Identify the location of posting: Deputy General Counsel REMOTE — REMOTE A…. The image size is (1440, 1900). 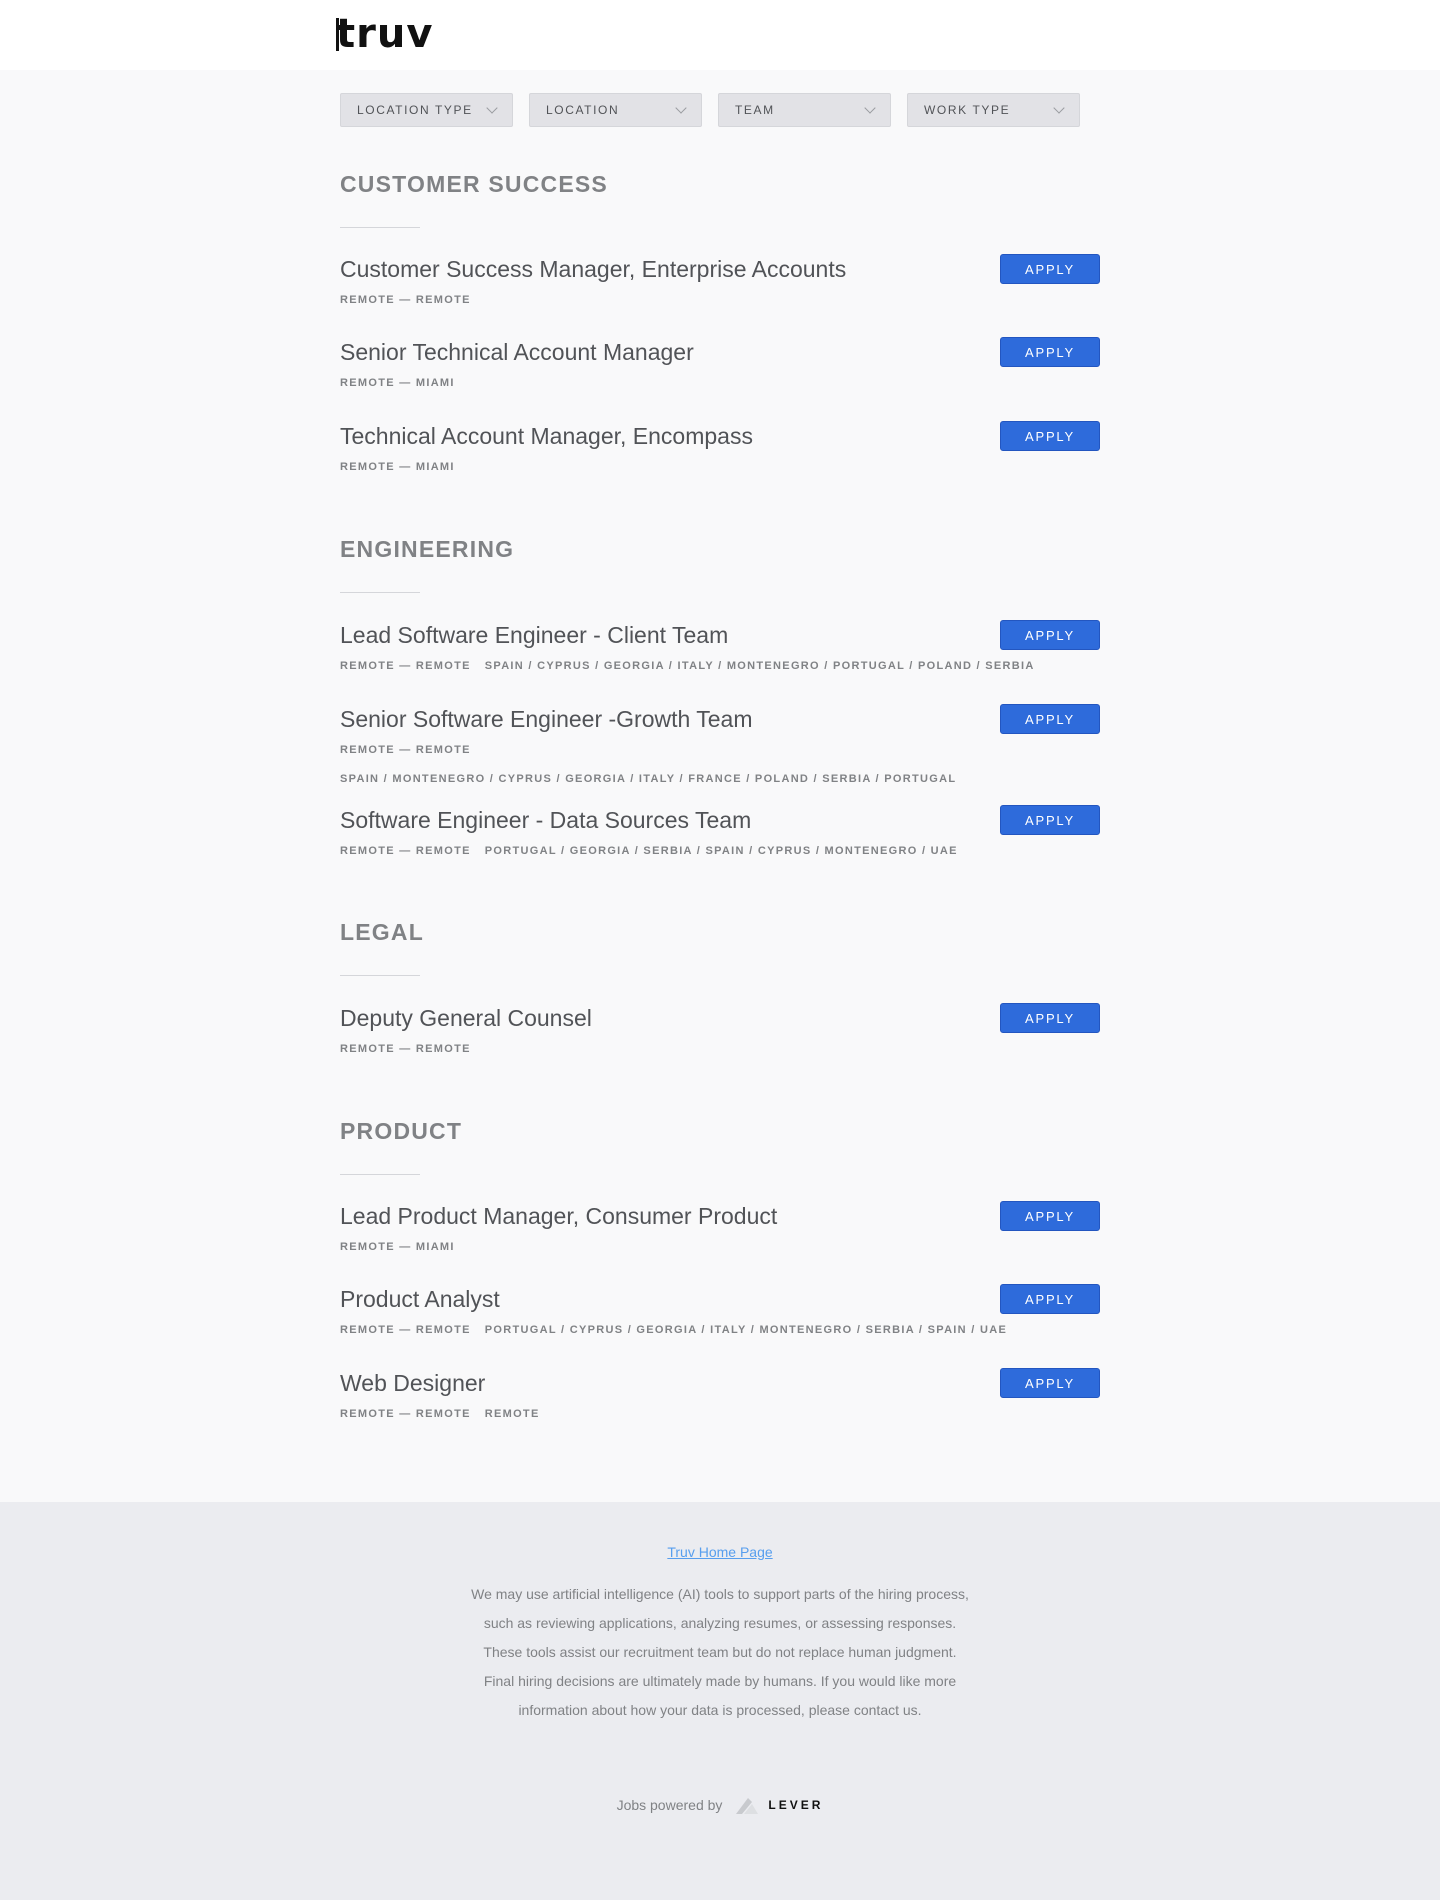
(720, 1029).